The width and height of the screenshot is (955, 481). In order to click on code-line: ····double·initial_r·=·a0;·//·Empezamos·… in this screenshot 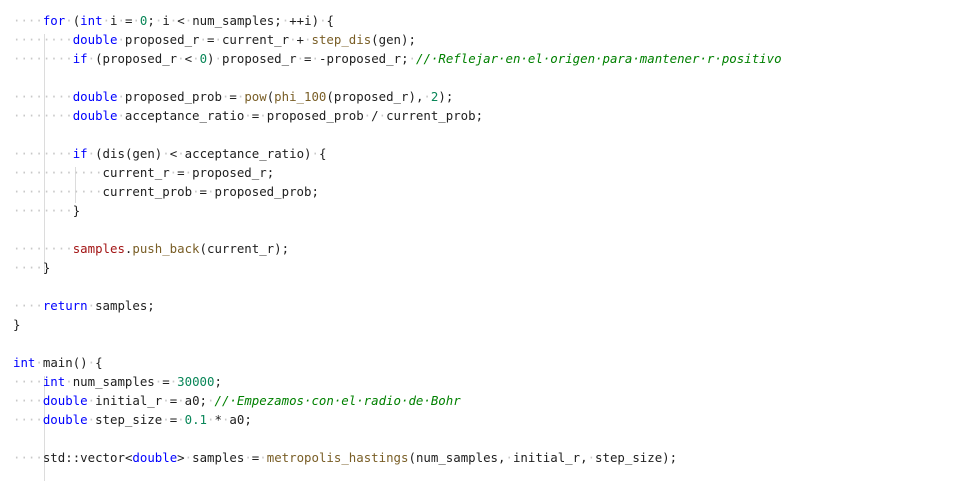, I will do `click(237, 400)`.